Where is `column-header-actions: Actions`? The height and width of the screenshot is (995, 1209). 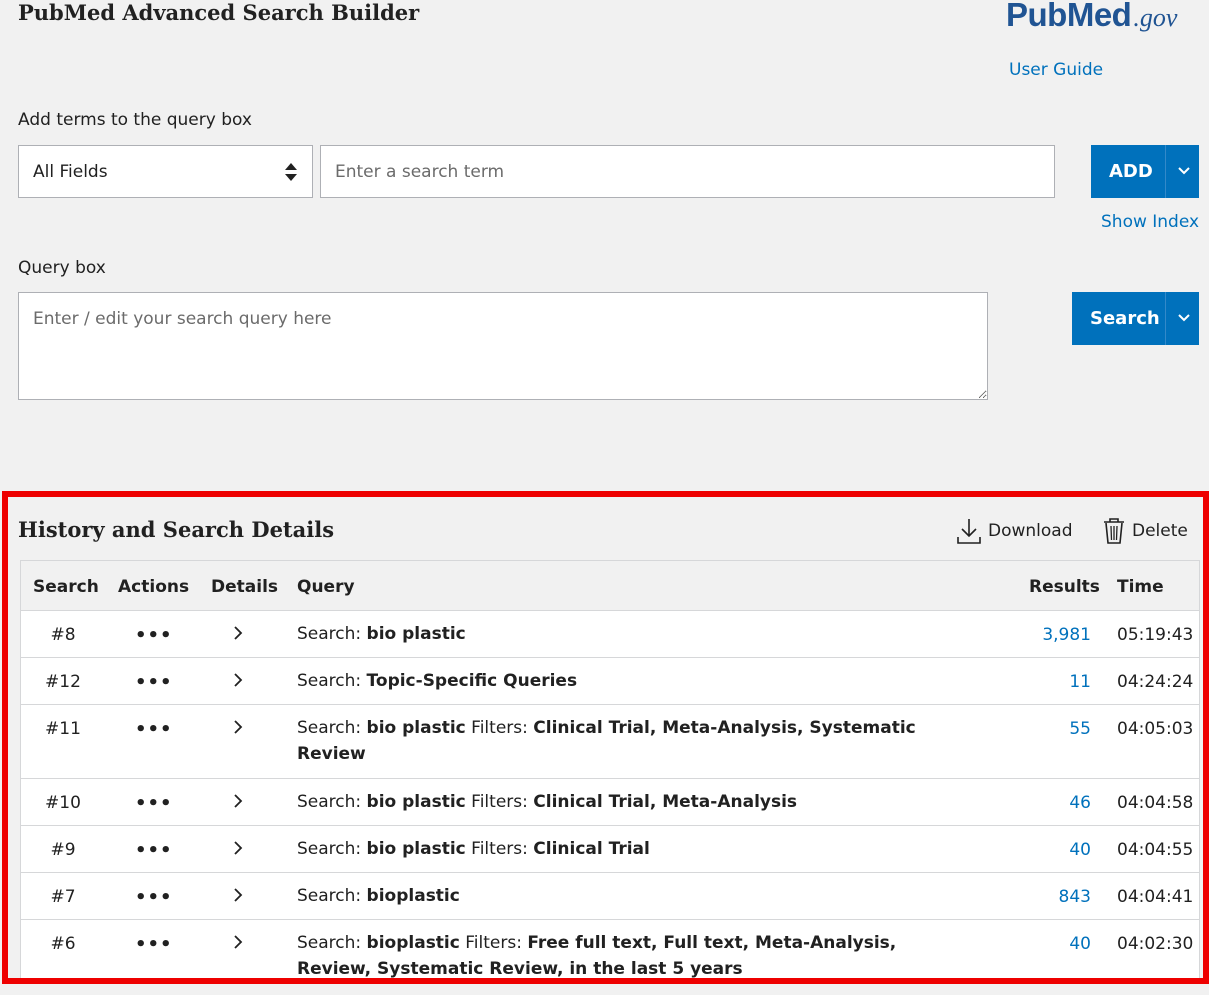 column-header-actions: Actions is located at coordinates (154, 587).